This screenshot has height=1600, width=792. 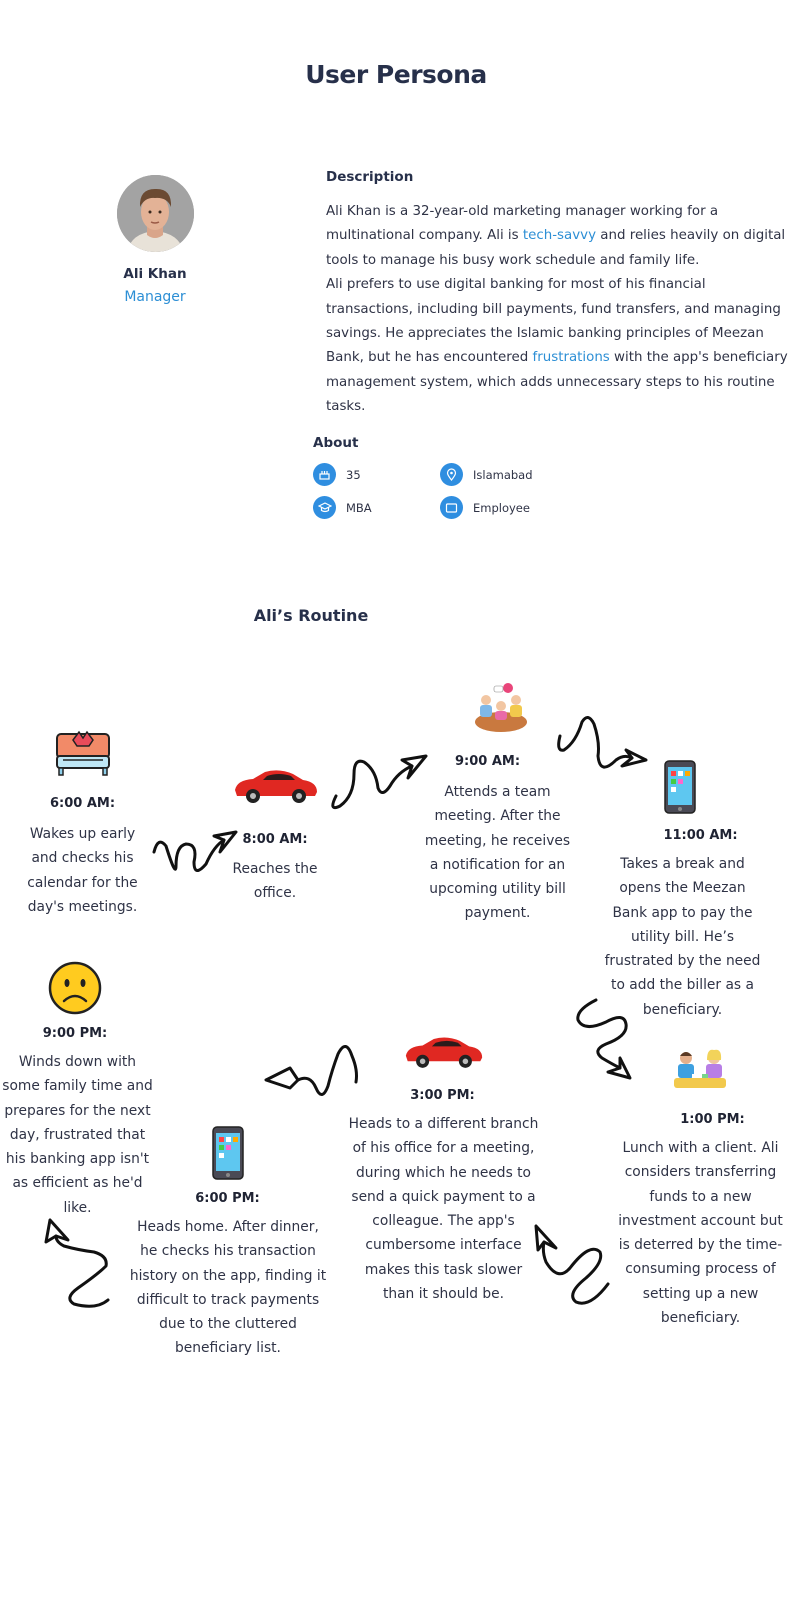 What do you see at coordinates (451, 507) in the screenshot?
I see `briefcase-icon` at bounding box center [451, 507].